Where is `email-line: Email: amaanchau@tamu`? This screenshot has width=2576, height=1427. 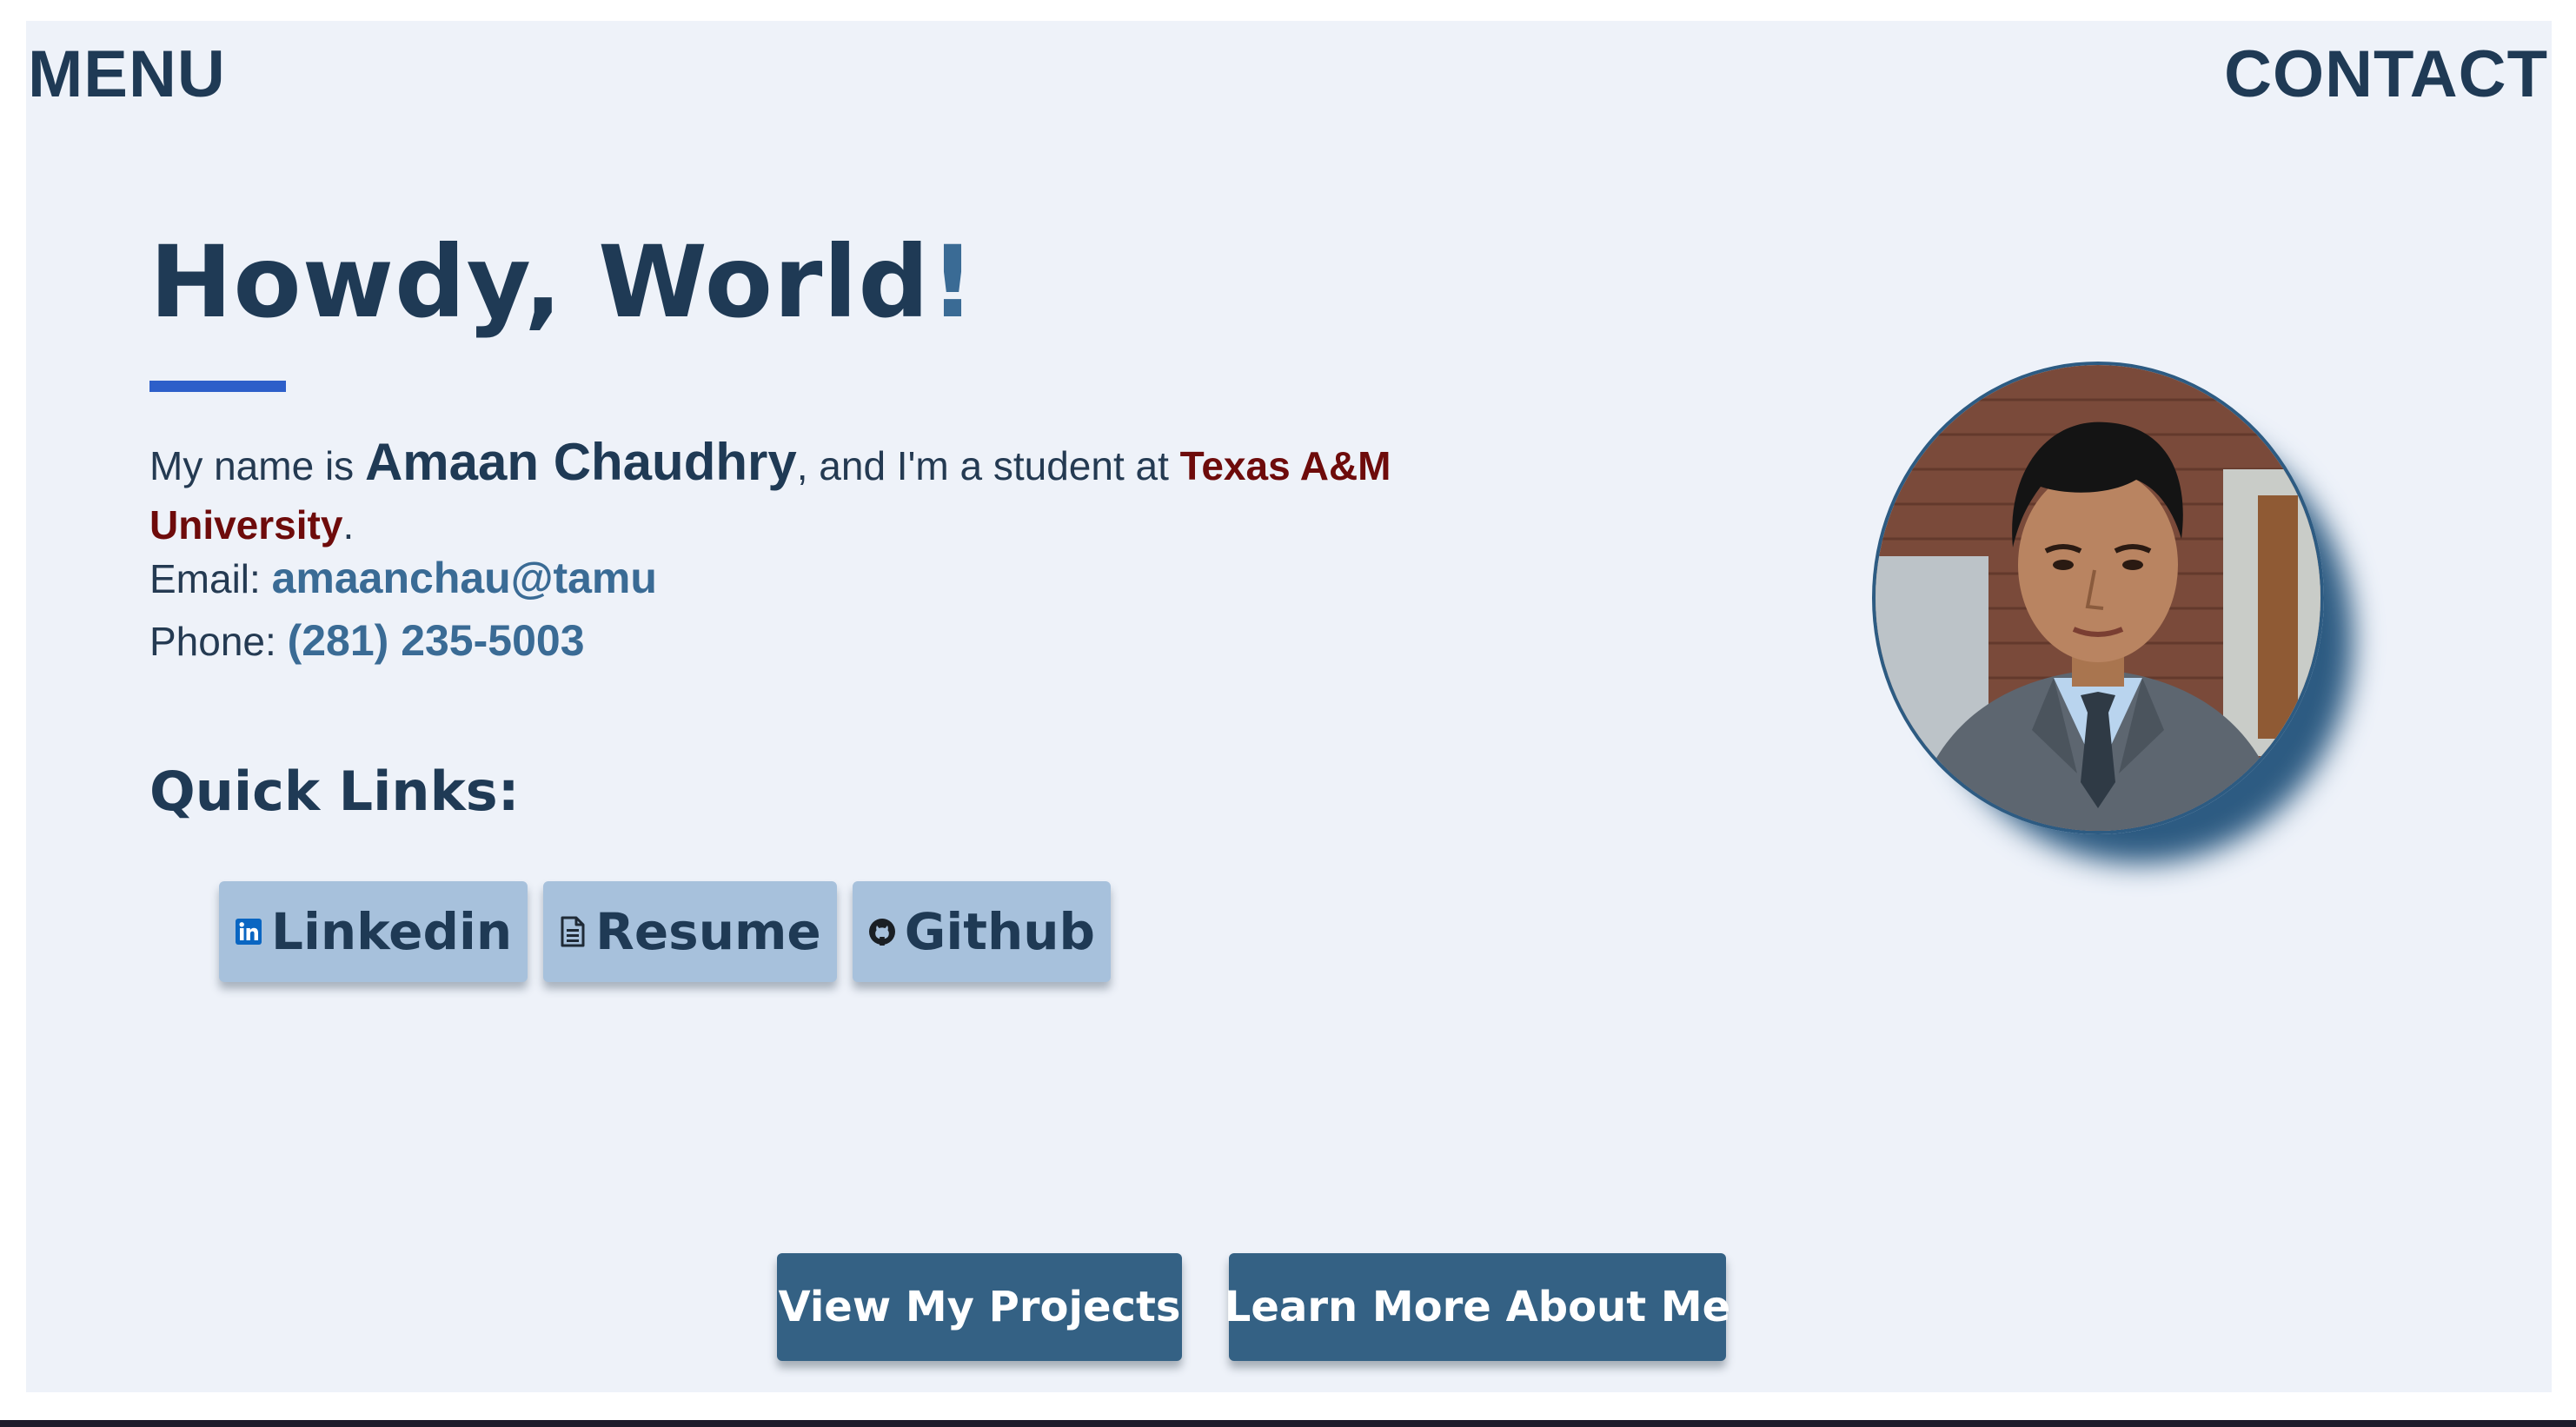
email-line: Email: amaanchau@tamu is located at coordinates (403, 578).